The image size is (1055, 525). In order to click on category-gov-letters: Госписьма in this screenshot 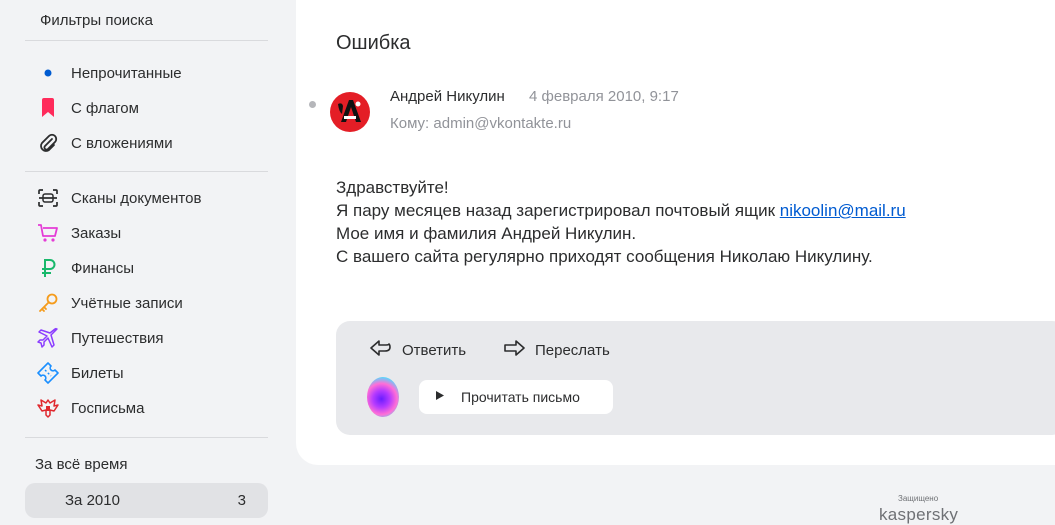, I will do `click(146, 408)`.